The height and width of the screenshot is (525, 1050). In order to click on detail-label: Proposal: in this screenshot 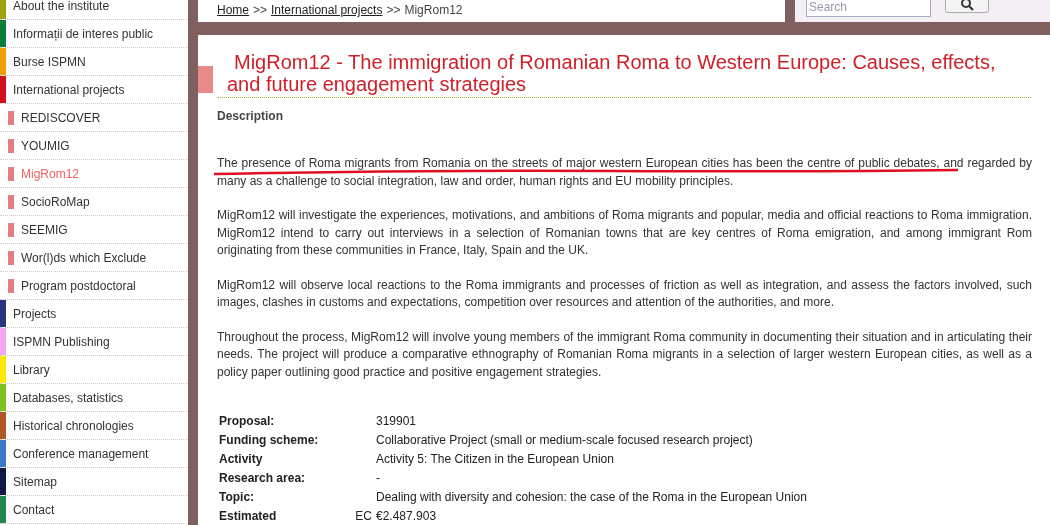, I will do `click(247, 421)`.